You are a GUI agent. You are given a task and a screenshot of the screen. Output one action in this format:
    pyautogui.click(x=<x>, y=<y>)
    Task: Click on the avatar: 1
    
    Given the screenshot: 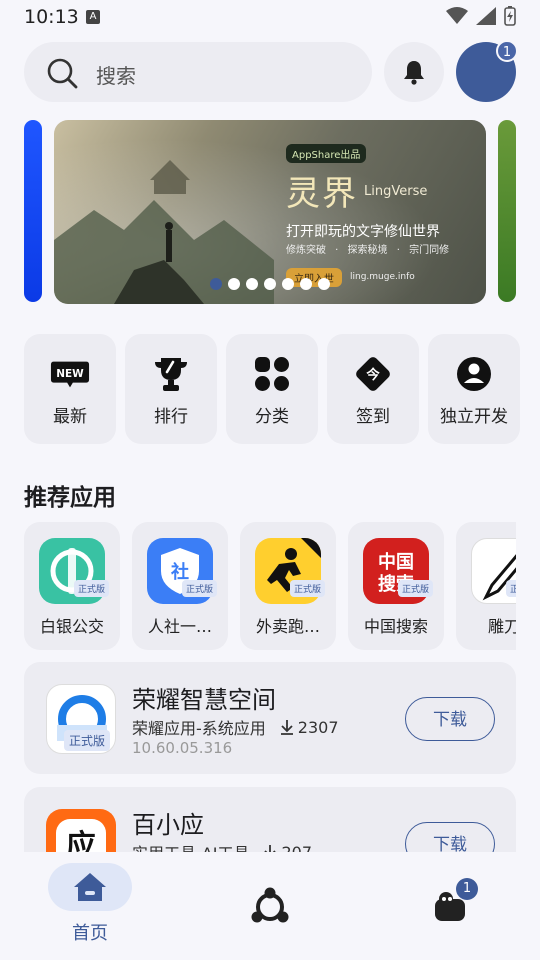 What is the action you would take?
    pyautogui.click(x=487, y=71)
    